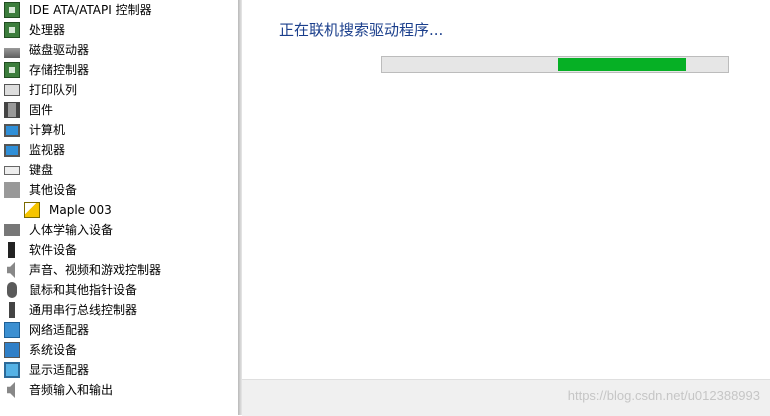 This screenshot has height=416, width=770. Describe the element at coordinates (506, 397) in the screenshot. I see `dialog-footer: https://blog.csdn.net/u012388993` at that location.